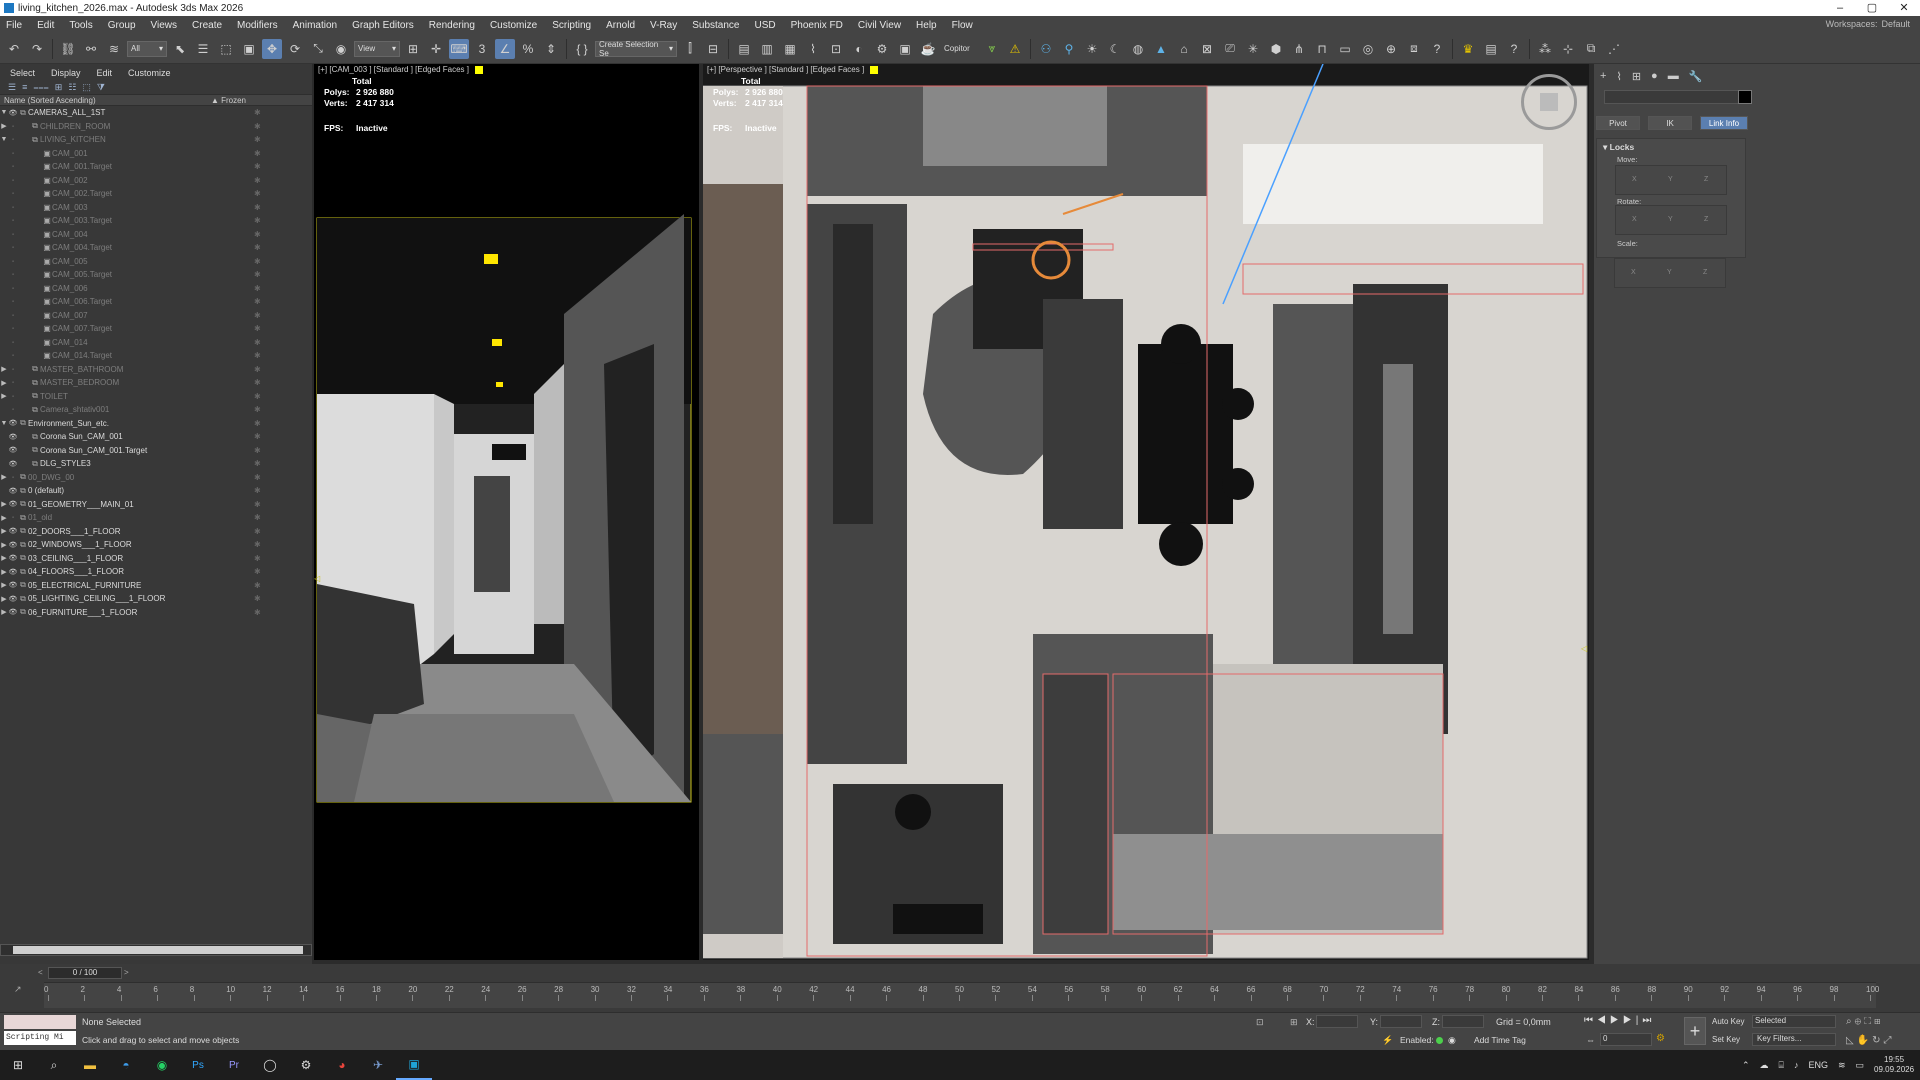  Describe the element at coordinates (162, 1065) in the screenshot. I see `whatsapp-icon: ◉` at that location.